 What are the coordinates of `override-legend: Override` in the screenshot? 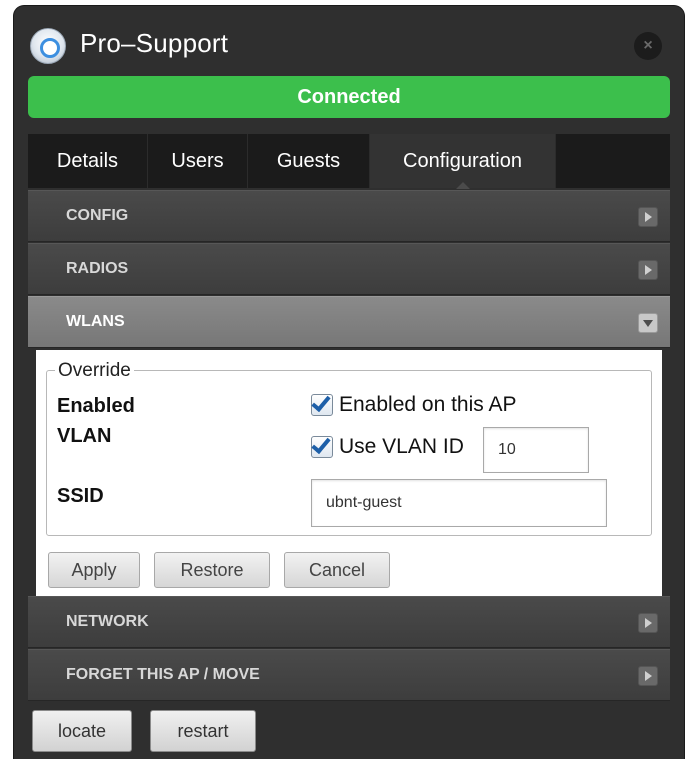 It's located at (94, 371).